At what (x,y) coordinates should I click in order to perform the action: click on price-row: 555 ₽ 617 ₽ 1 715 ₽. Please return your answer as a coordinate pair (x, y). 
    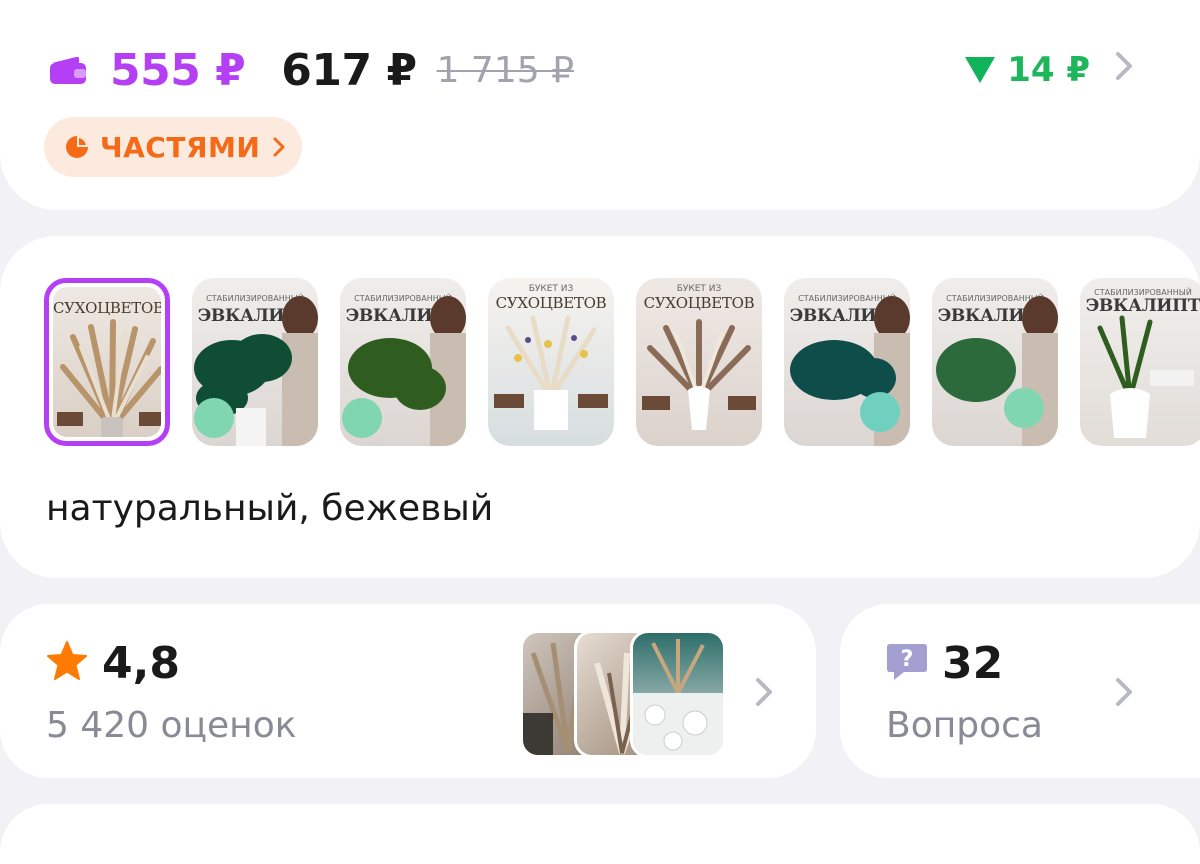
    Looking at the image, I should click on (311, 70).